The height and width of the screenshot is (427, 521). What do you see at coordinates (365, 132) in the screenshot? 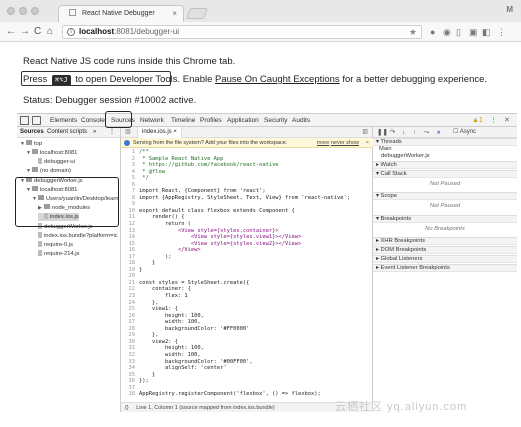
I see `toggle-debugger-icon: ▥` at bounding box center [365, 132].